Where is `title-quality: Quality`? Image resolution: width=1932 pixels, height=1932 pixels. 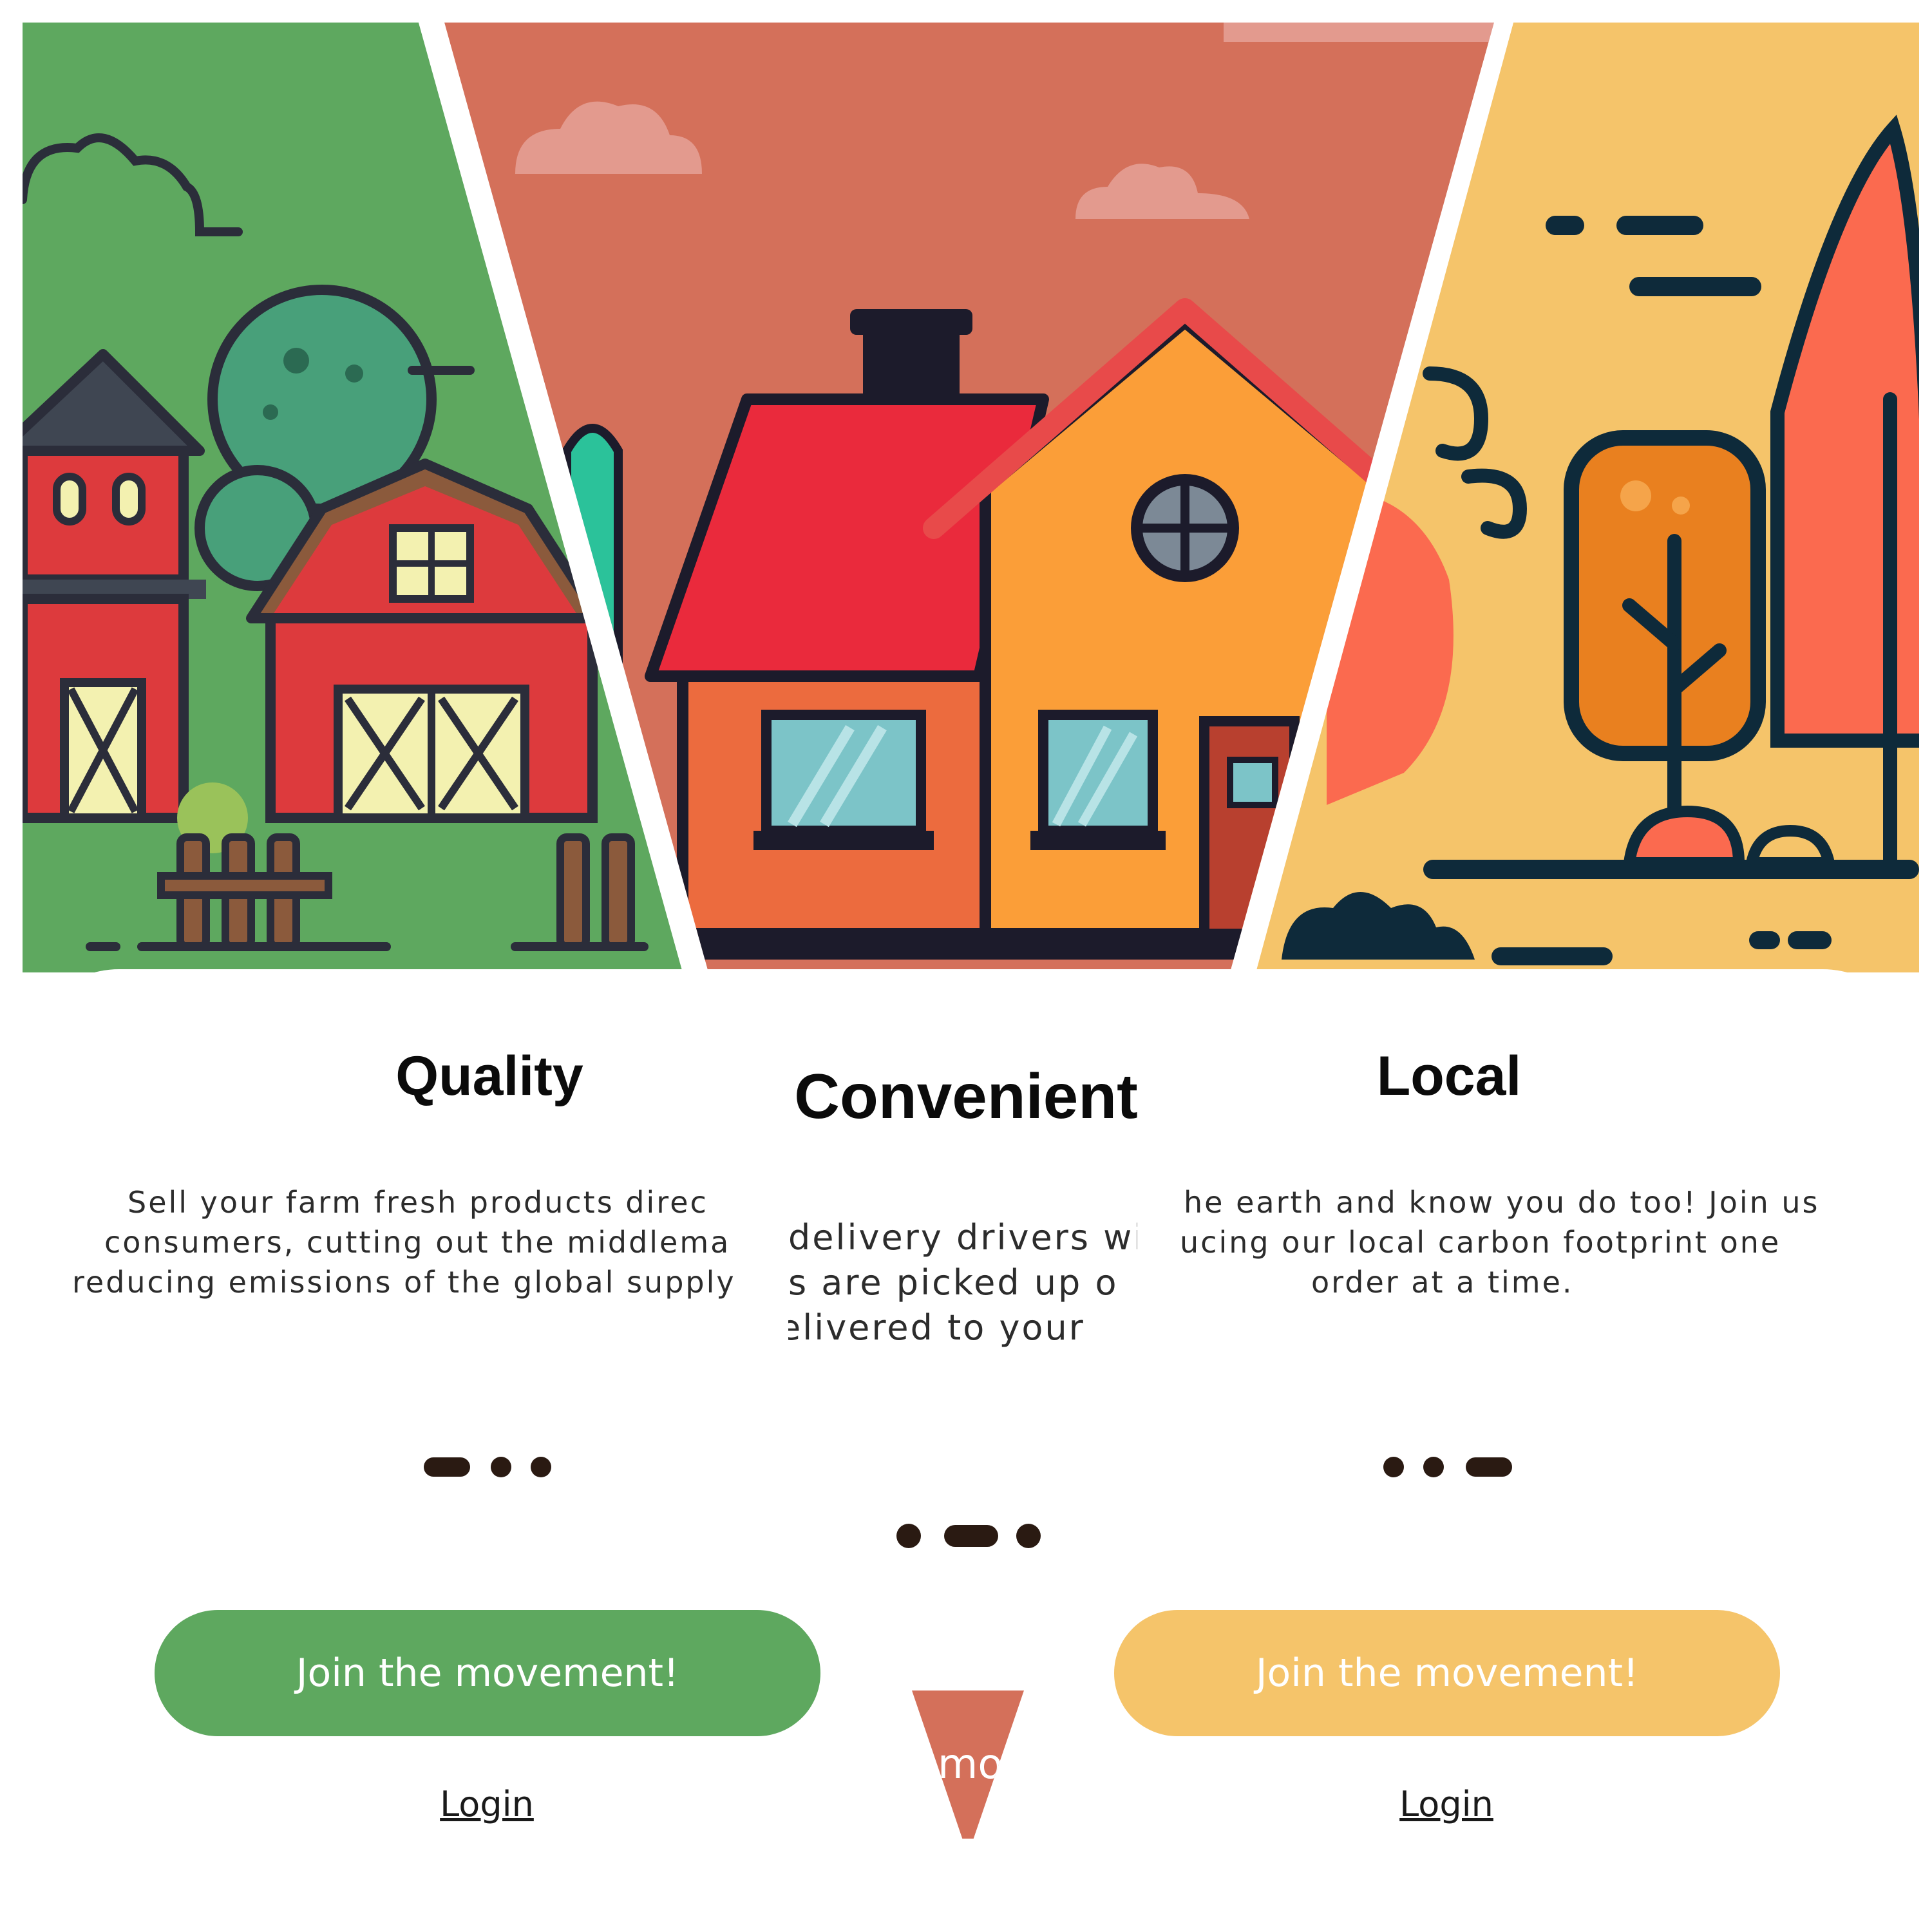
title-quality: Quality is located at coordinates (489, 1076).